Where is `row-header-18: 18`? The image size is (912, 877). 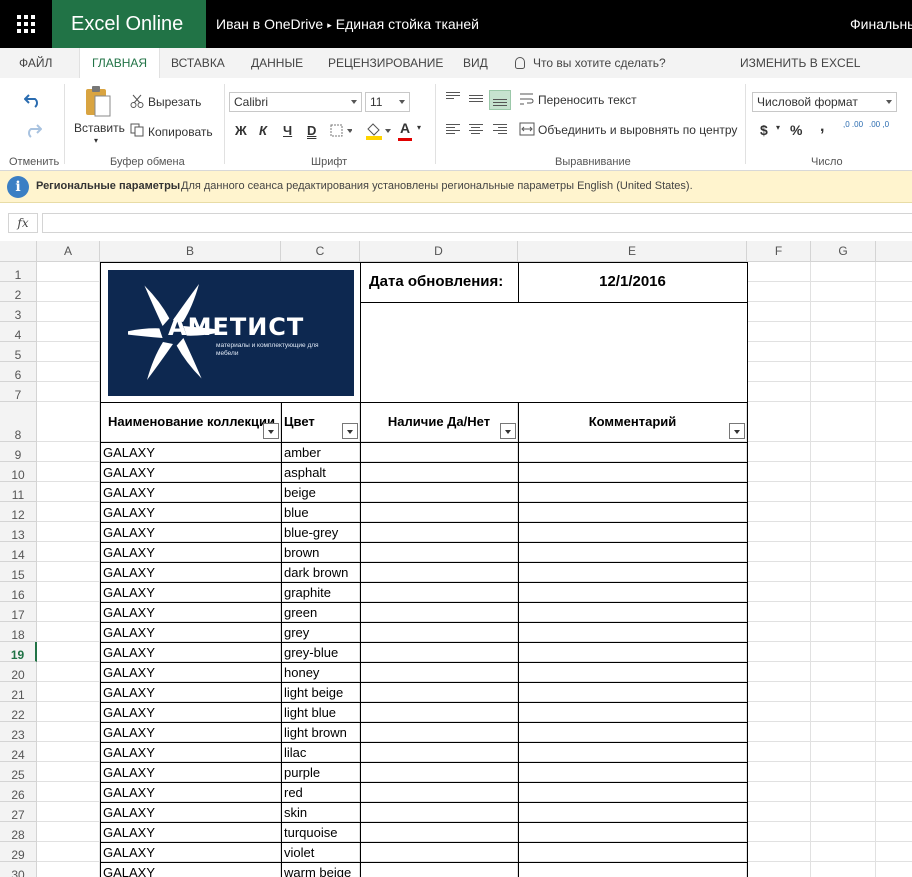
row-header-18: 18 is located at coordinates (18, 632).